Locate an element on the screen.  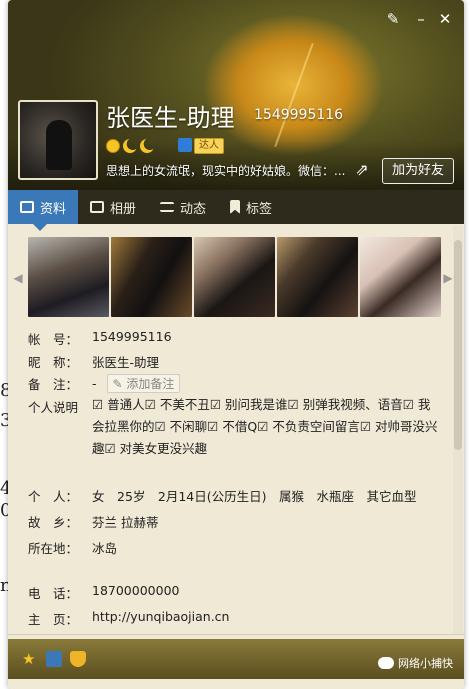
sun-level-icon is located at coordinates (113, 146).